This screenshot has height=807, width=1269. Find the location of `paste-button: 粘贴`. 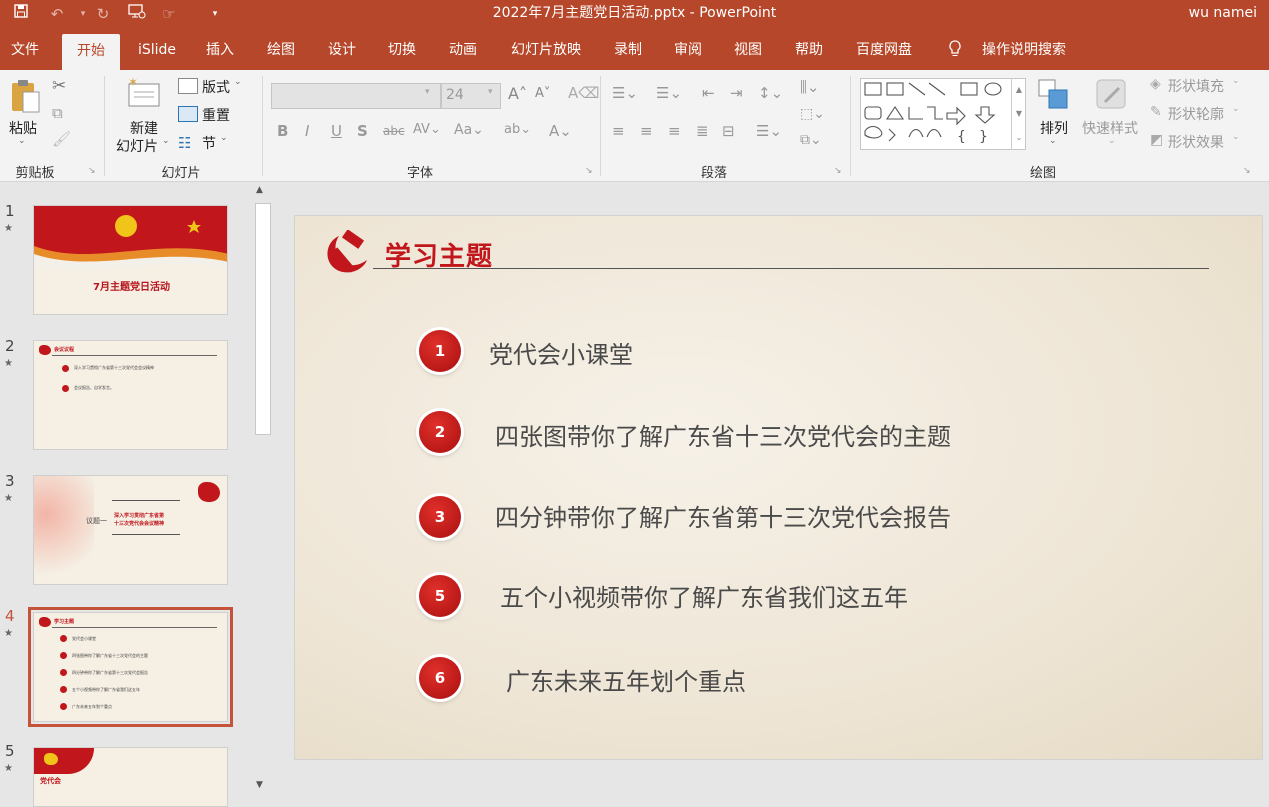

paste-button: 粘贴 is located at coordinates (23, 128).